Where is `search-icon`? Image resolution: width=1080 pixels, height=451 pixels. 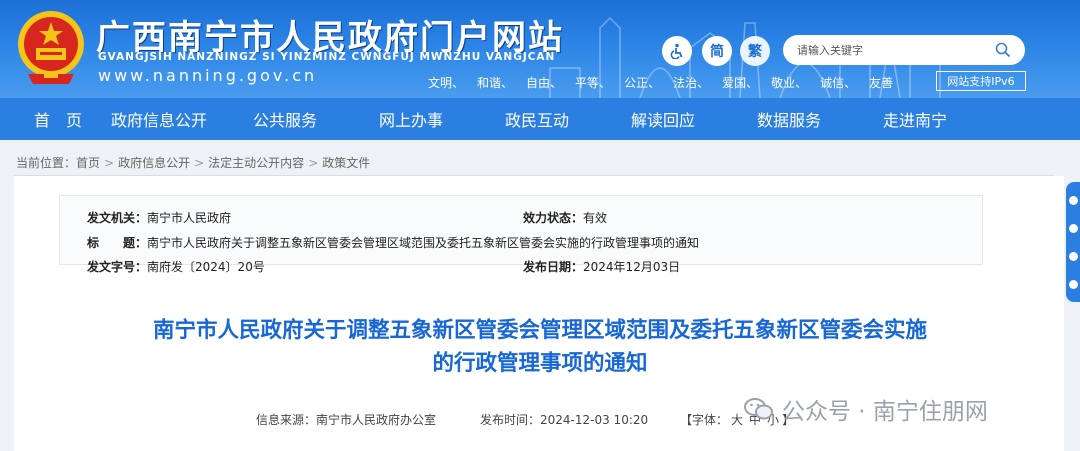 search-icon is located at coordinates (1003, 50).